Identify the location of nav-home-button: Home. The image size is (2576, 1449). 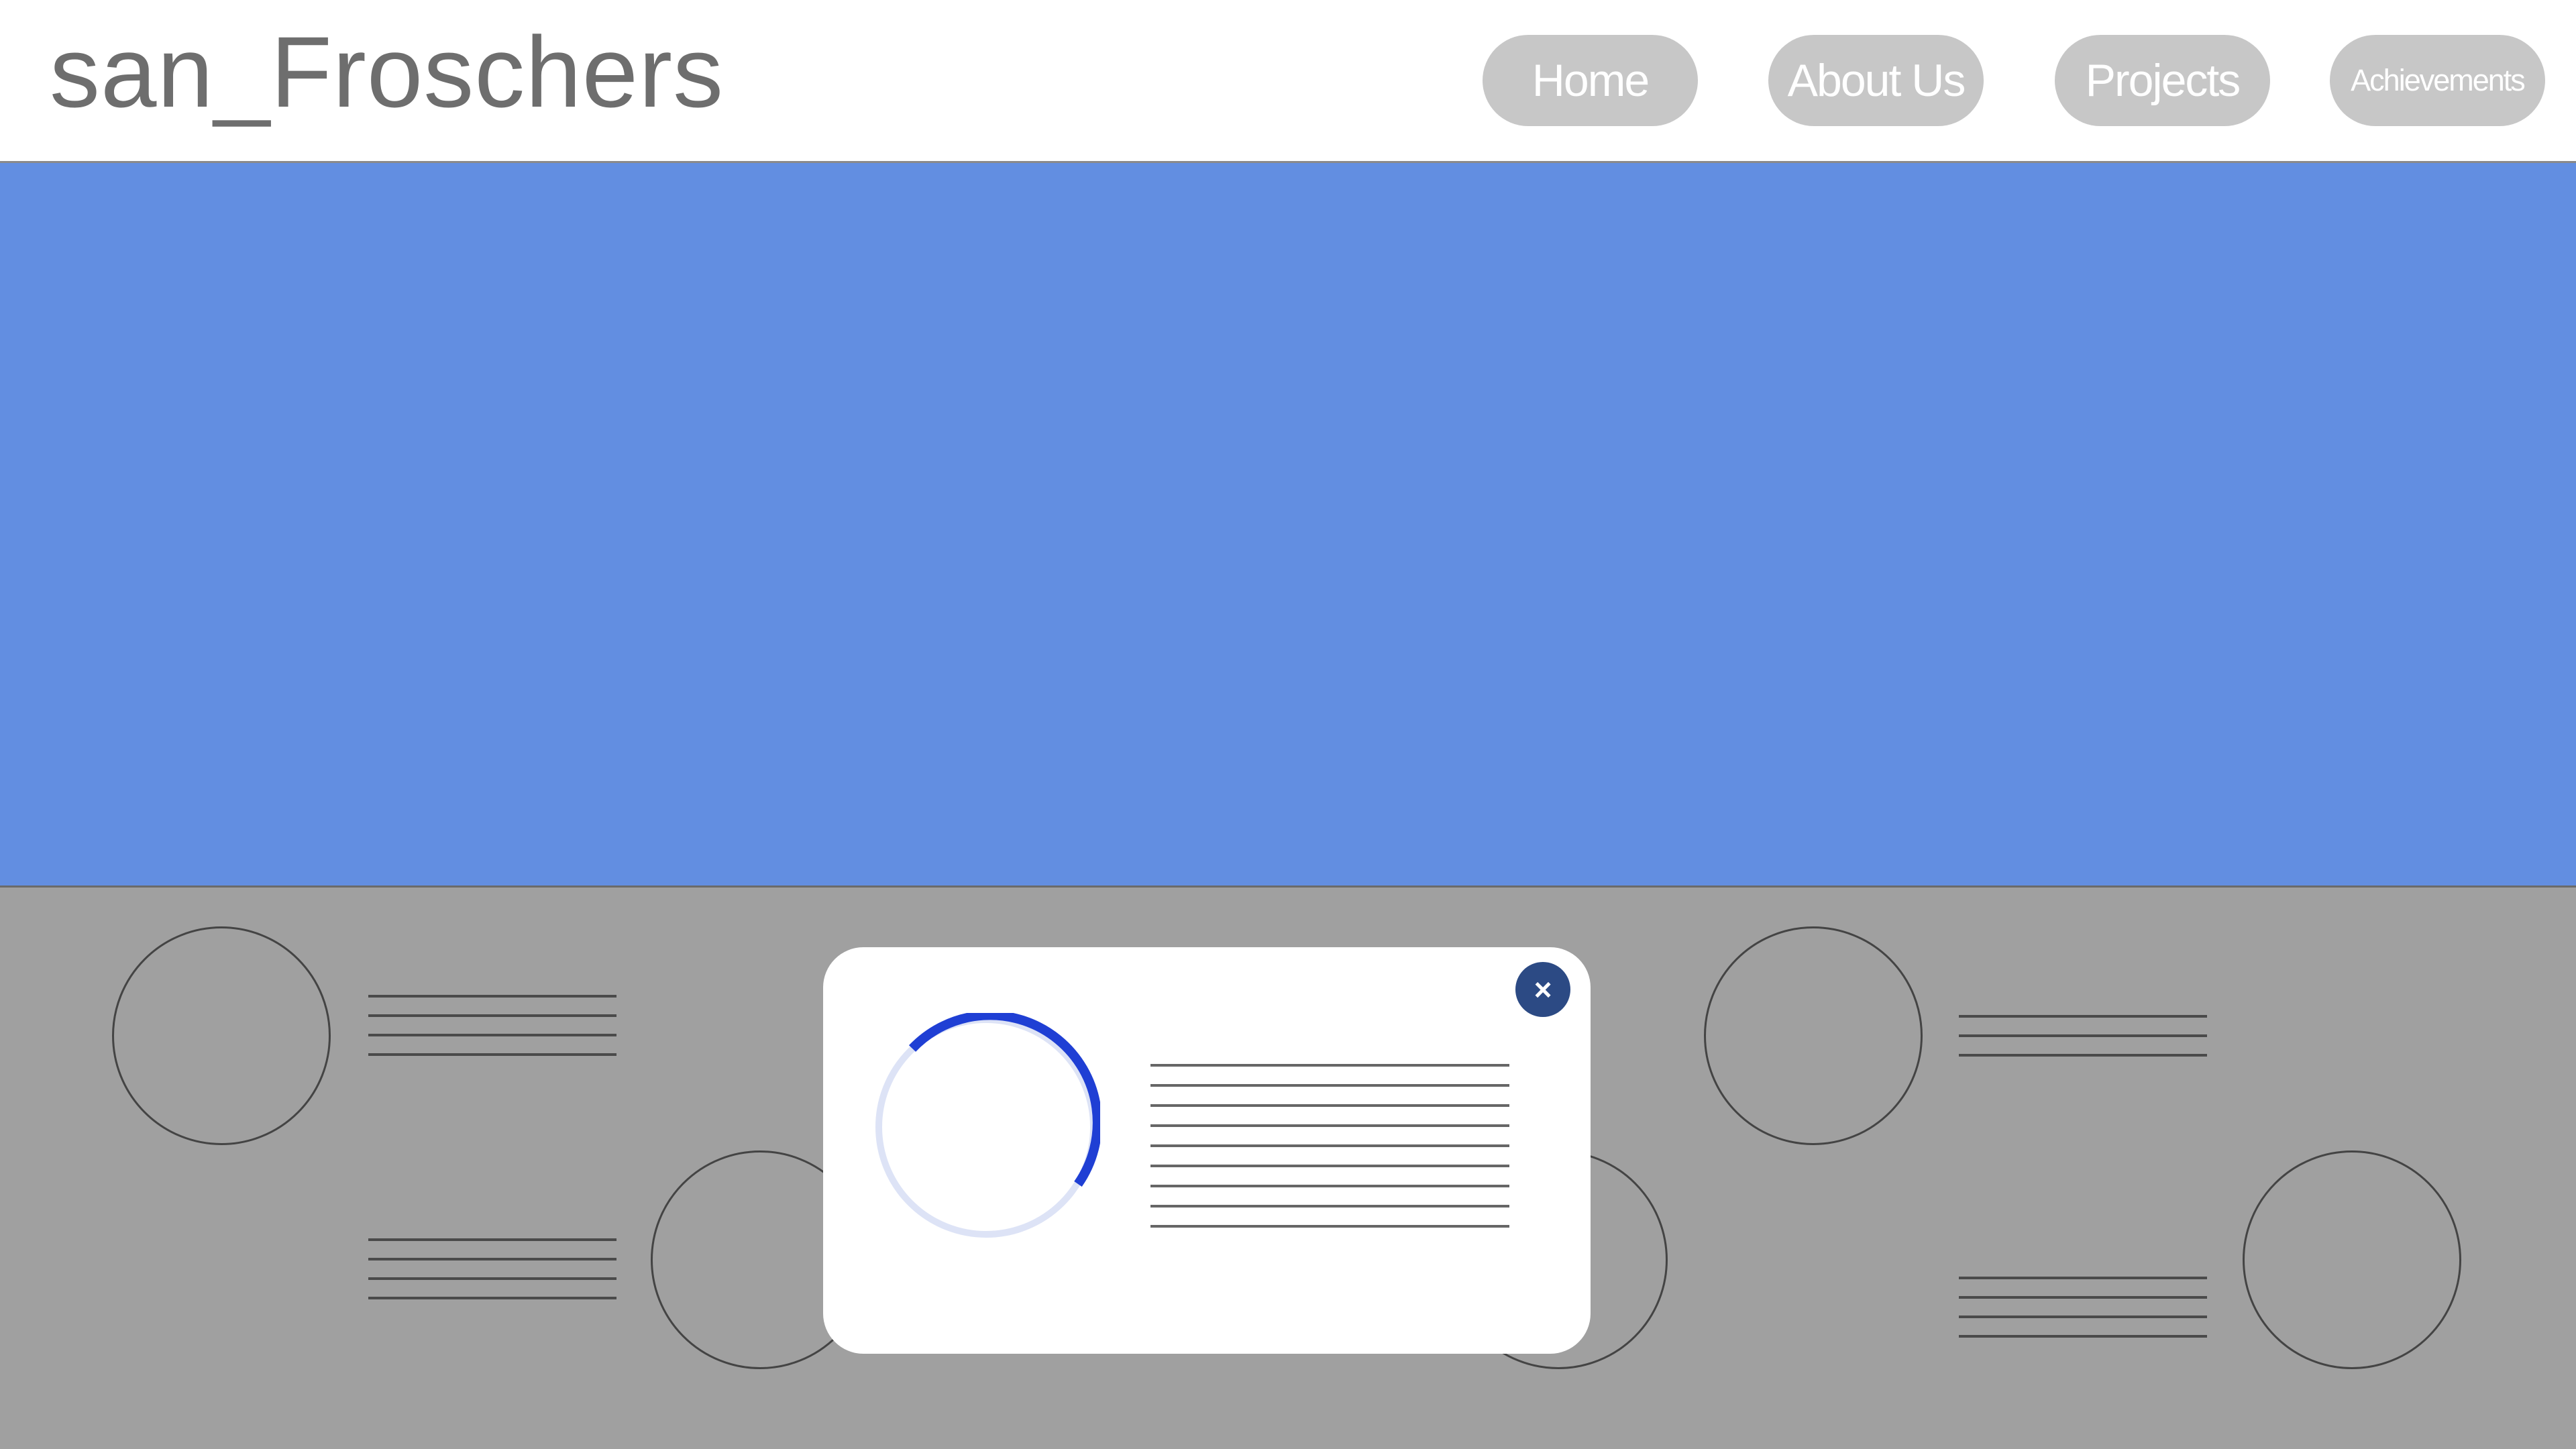
(1590, 80).